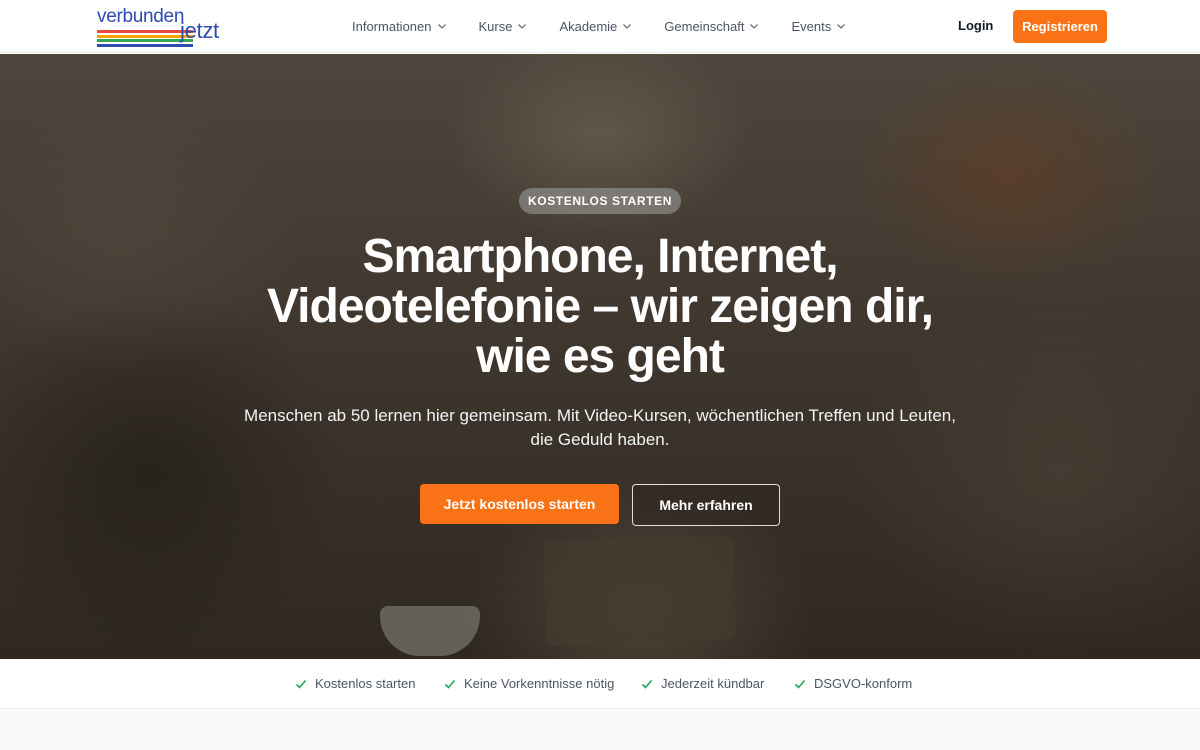  Describe the element at coordinates (365, 683) in the screenshot. I see `trust-item-label: Kostenlos starten` at that location.